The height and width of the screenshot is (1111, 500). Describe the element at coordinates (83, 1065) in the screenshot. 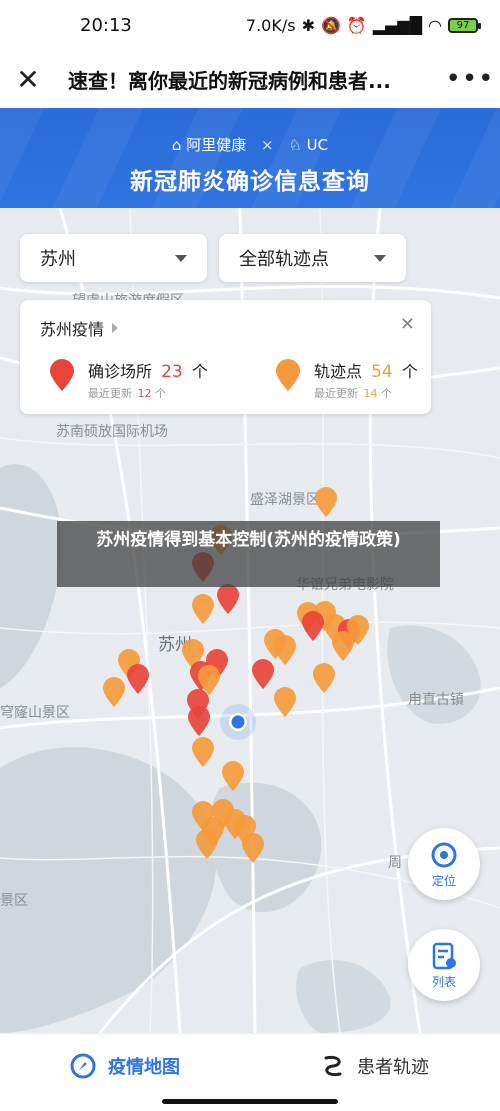

I see `compass-icon` at that location.